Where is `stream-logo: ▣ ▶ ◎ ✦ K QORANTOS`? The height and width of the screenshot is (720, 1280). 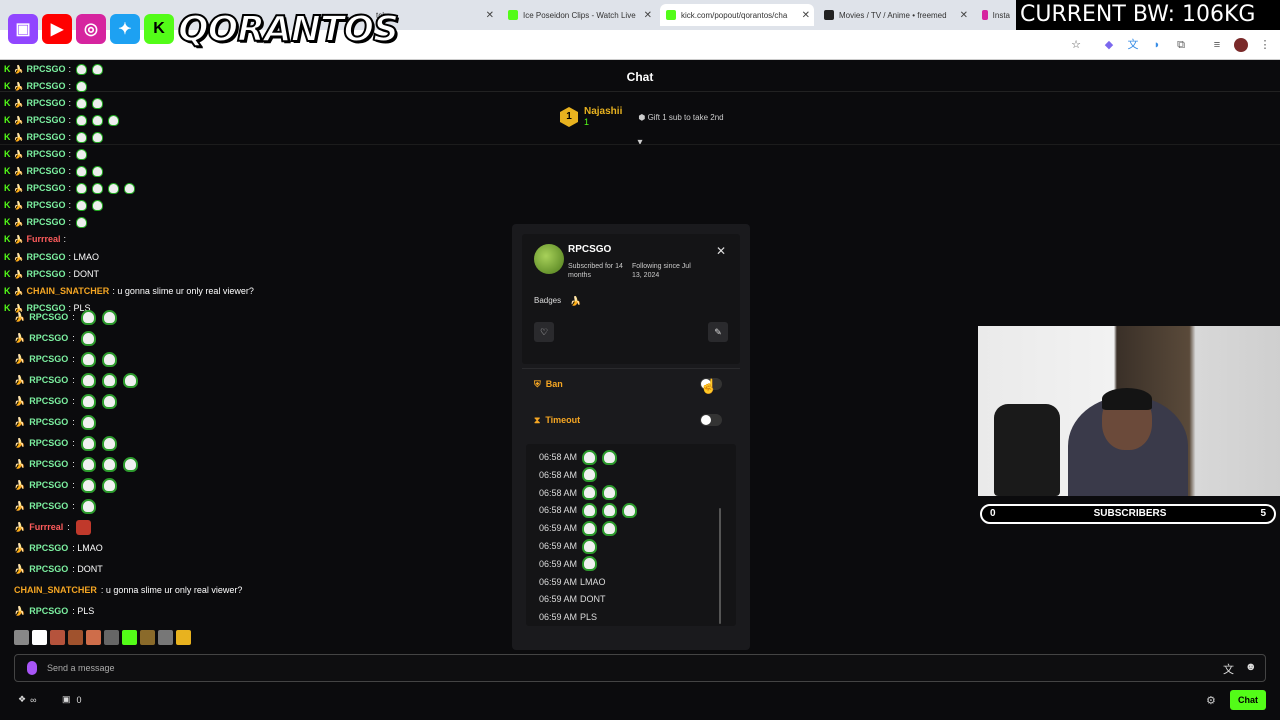
stream-logo: ▣ ▶ ◎ ✦ K QORANTOS is located at coordinates (204, 29).